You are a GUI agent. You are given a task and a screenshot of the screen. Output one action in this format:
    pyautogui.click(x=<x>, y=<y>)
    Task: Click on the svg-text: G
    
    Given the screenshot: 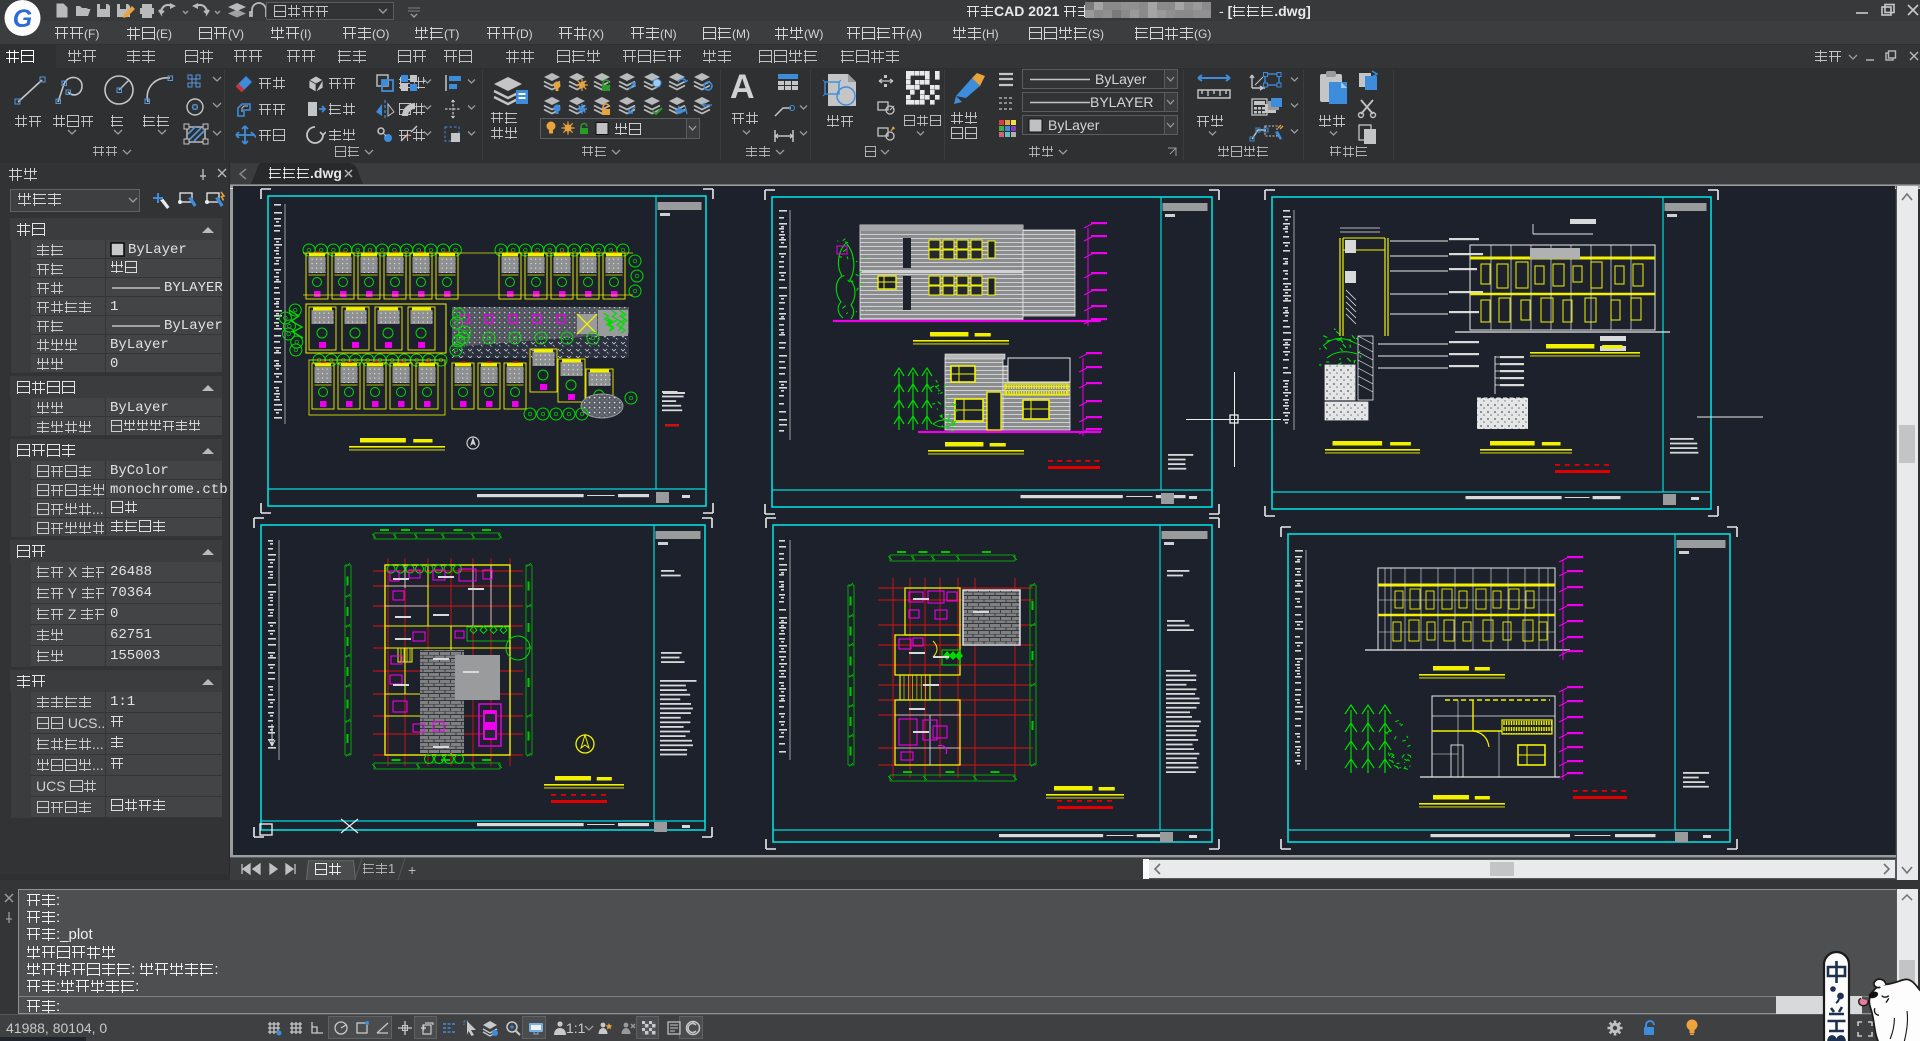 What is the action you would take?
    pyautogui.click(x=22, y=19)
    